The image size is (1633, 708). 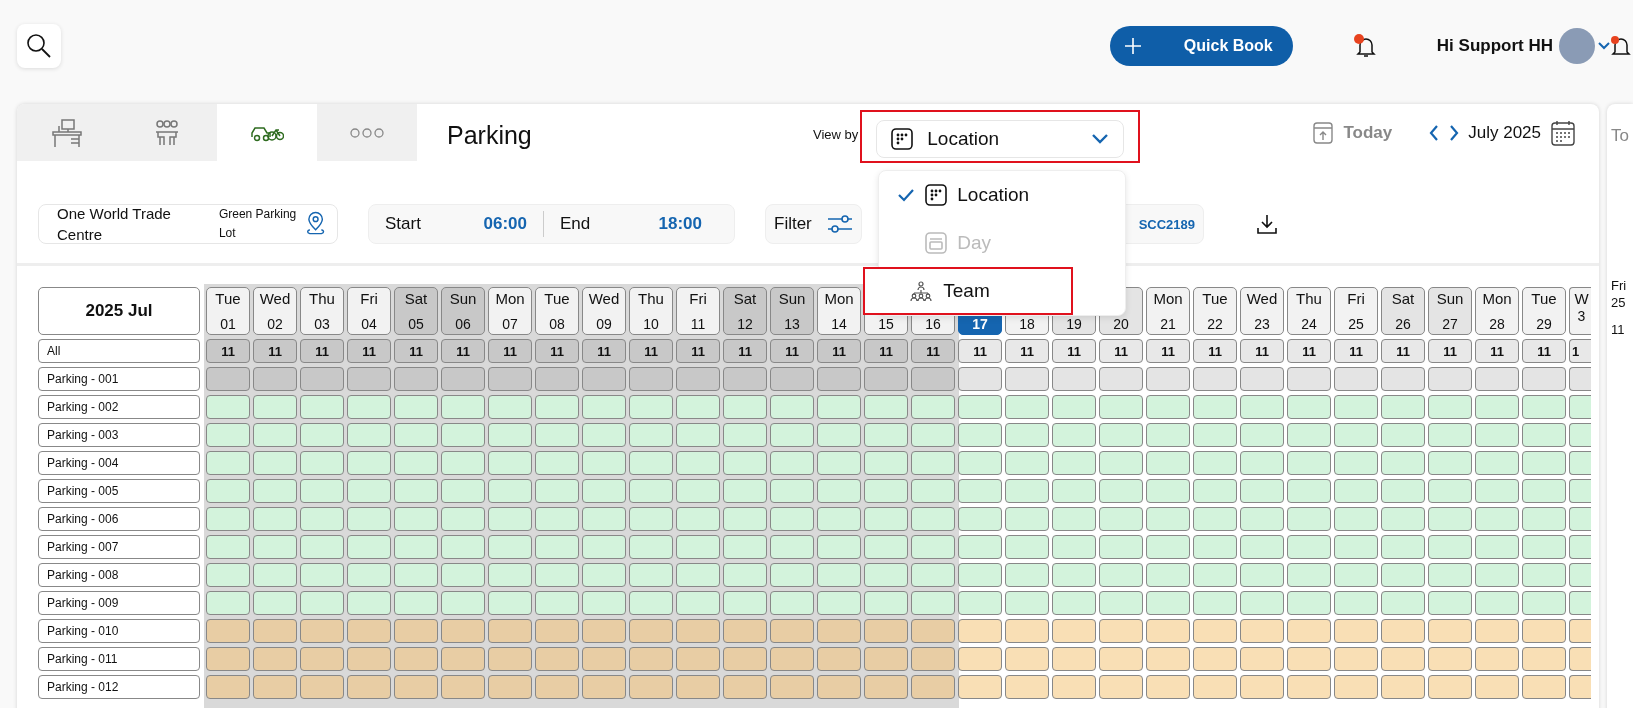 What do you see at coordinates (1497, 311) in the screenshot?
I see `day-header: Mon 28` at bounding box center [1497, 311].